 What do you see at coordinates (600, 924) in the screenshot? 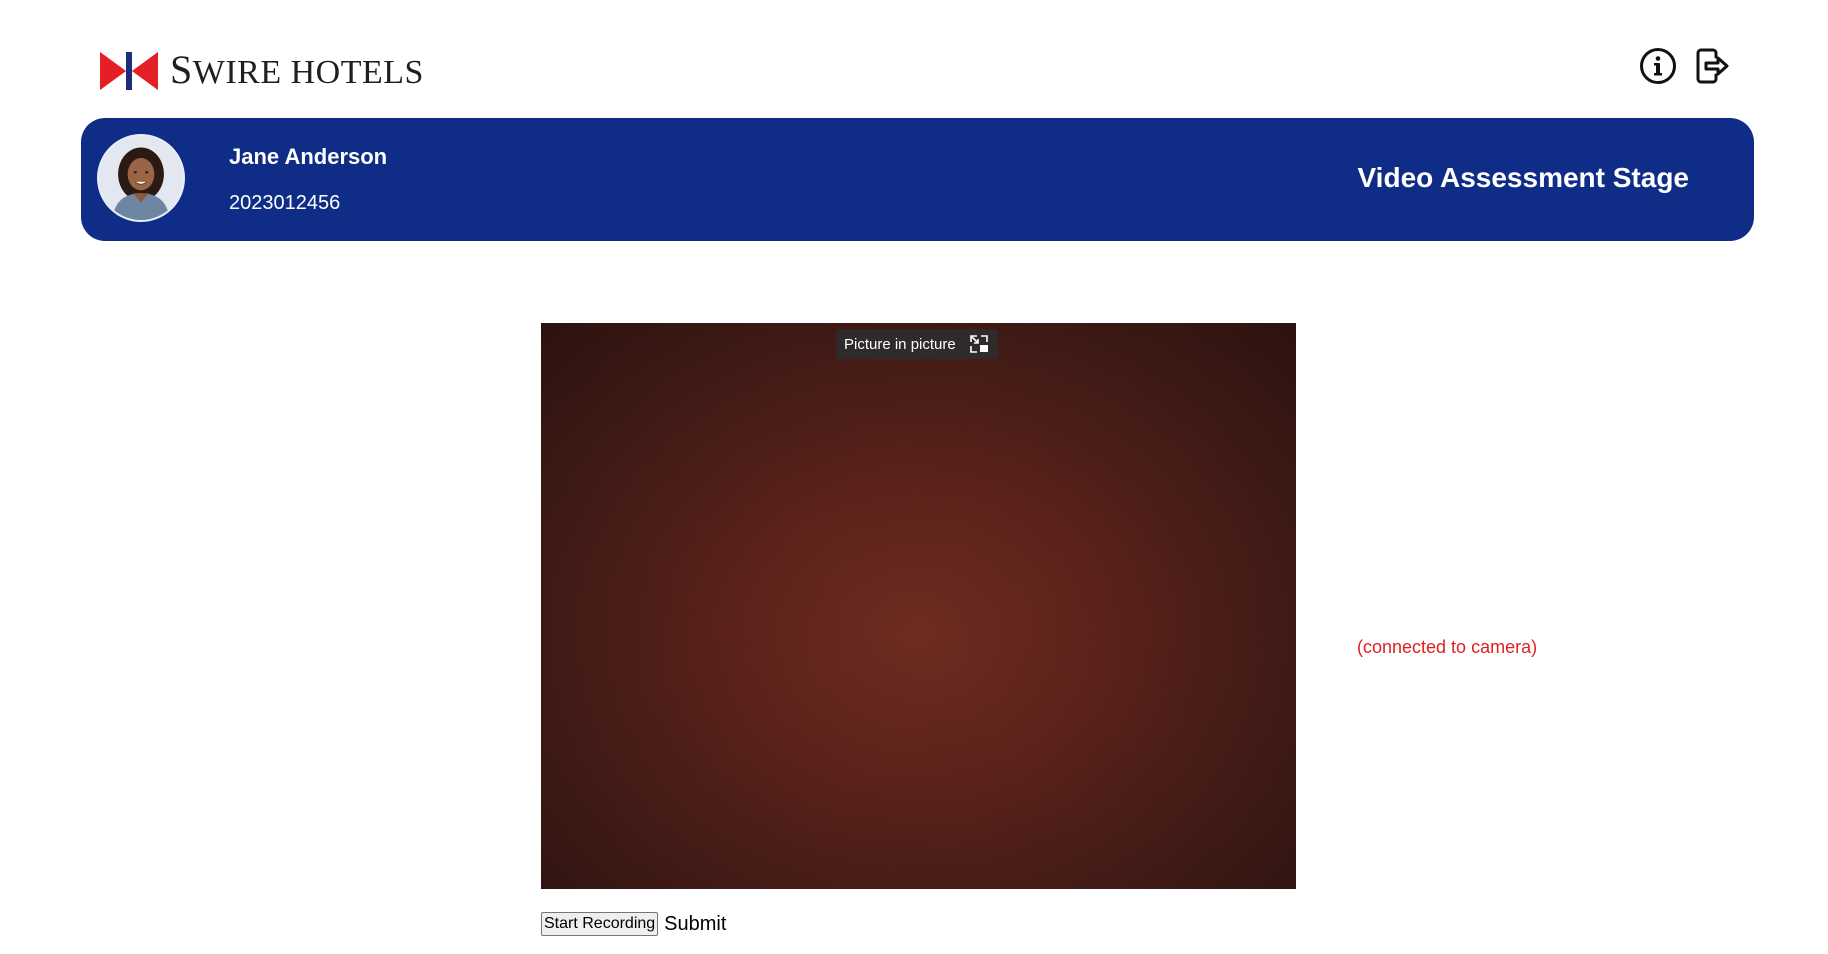
I see `start-recording-button: Start Recording` at bounding box center [600, 924].